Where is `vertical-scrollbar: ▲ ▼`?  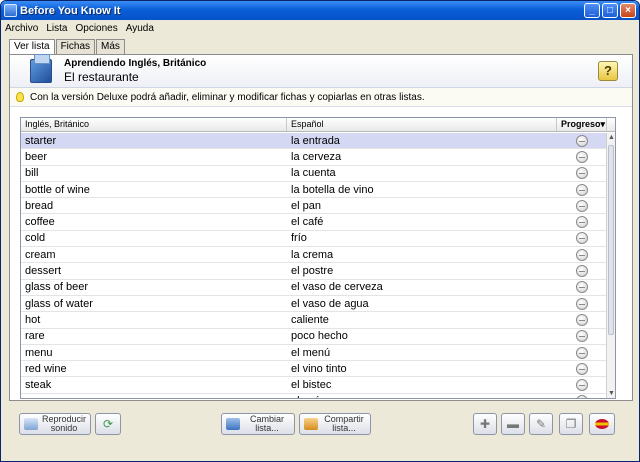
vertical-scrollbar: ▲ ▼ is located at coordinates (610, 265).